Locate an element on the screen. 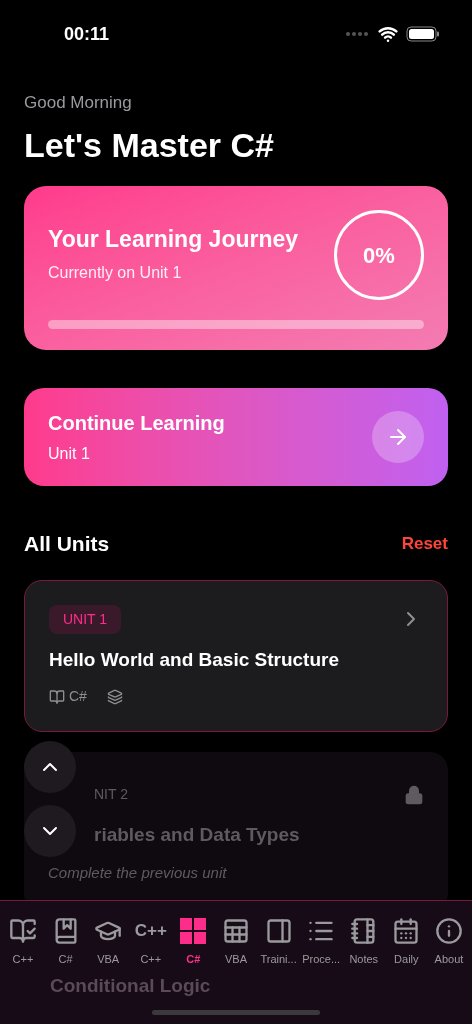 Image resolution: width=472 pixels, height=1024 pixels. notebook-icon is located at coordinates (363, 931).